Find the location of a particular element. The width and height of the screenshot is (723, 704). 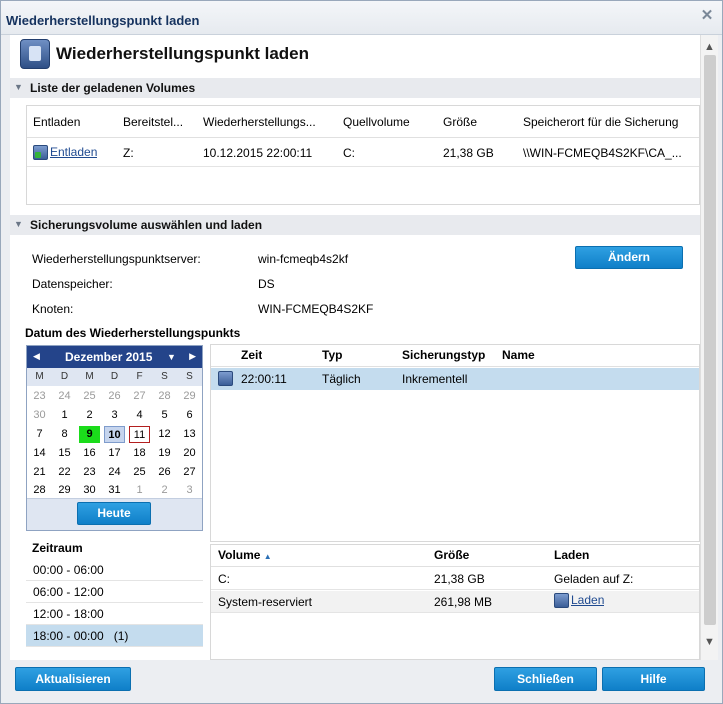

calendar-day: 12 is located at coordinates (164, 434).